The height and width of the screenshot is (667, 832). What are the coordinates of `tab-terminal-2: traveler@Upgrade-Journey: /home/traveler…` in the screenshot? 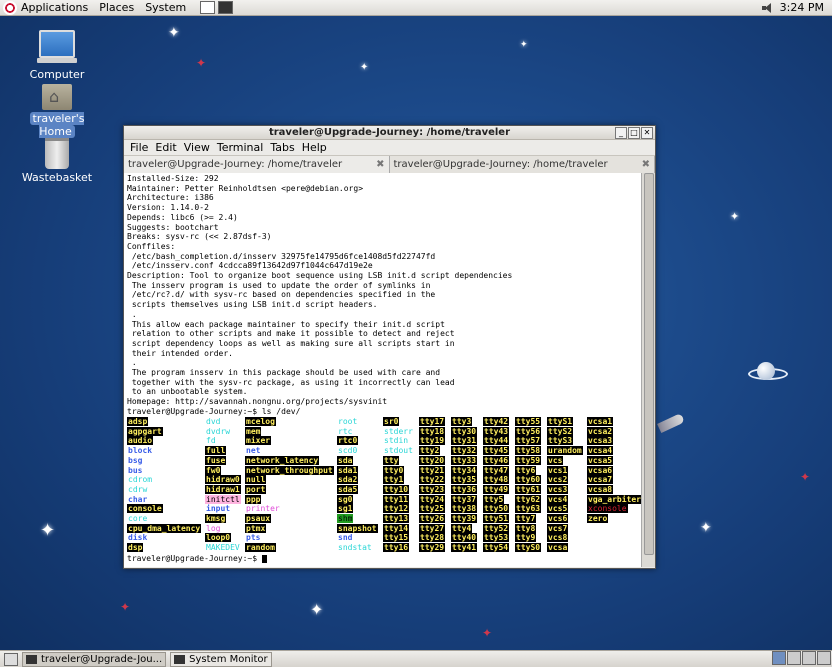 It's located at (522, 164).